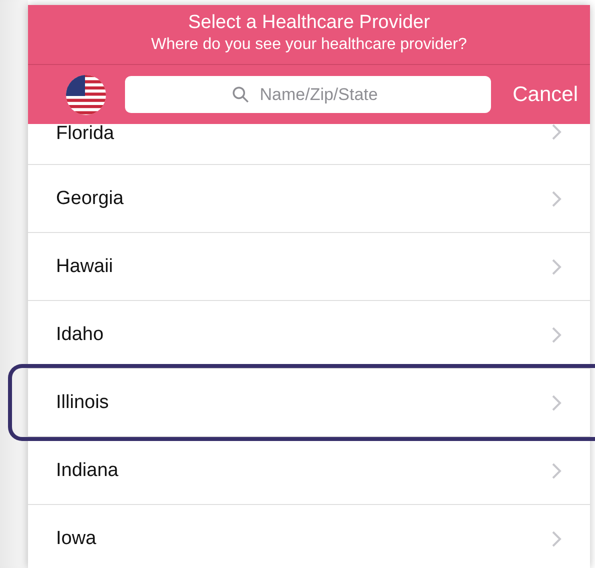 The width and height of the screenshot is (595, 568). I want to click on screen-title: Select a Healthcare Provider, so click(309, 22).